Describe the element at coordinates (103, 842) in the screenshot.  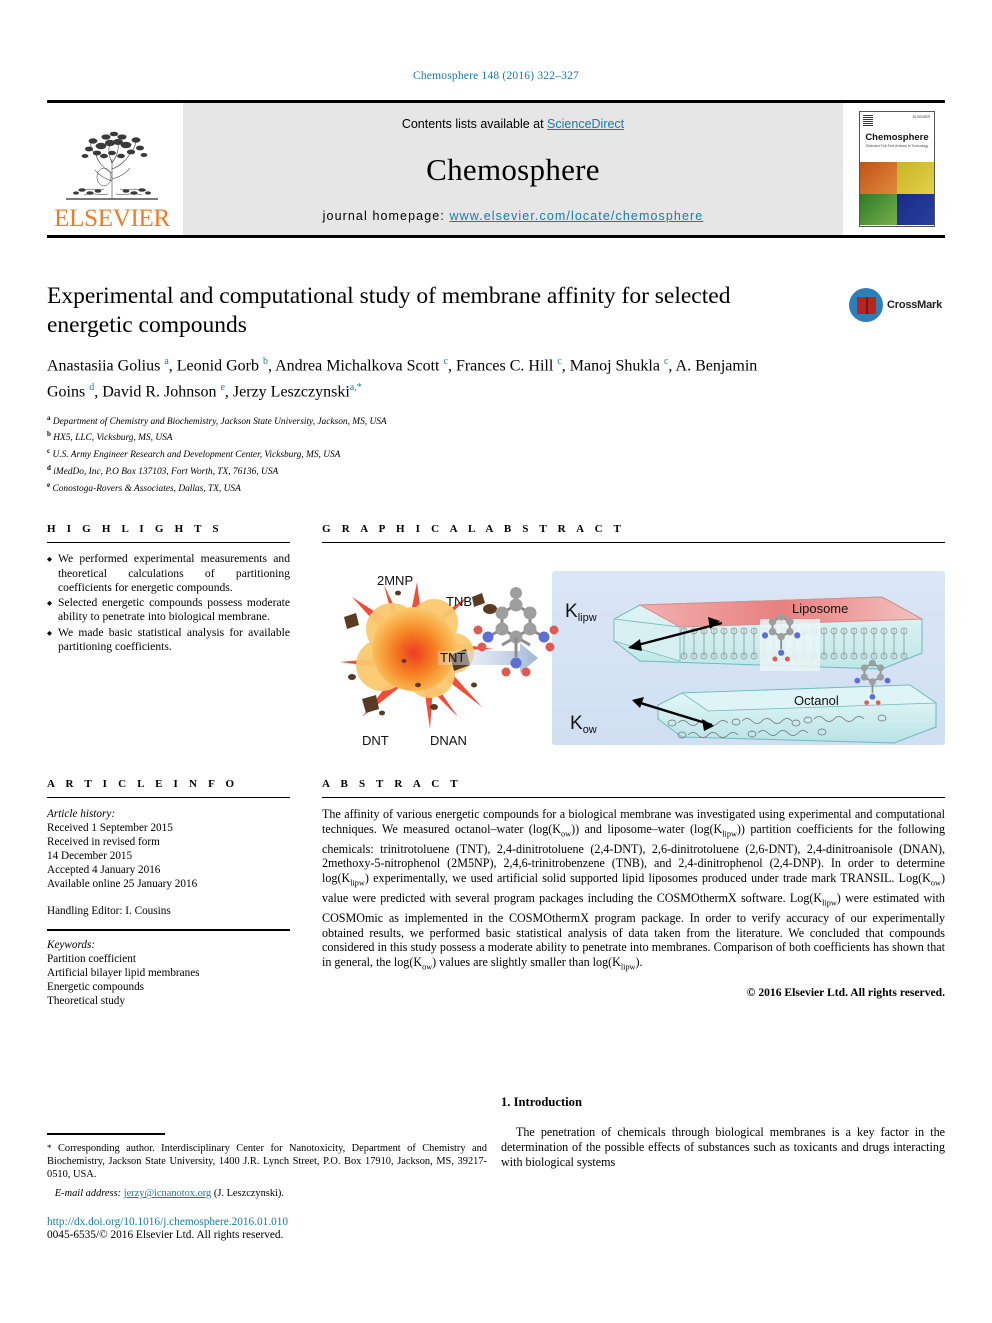
I see `history-revised: Received in revised form` at that location.